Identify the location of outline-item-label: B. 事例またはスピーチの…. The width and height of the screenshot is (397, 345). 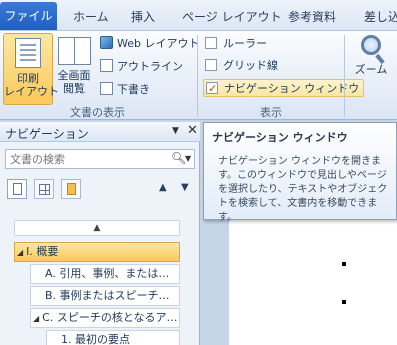
(112, 295).